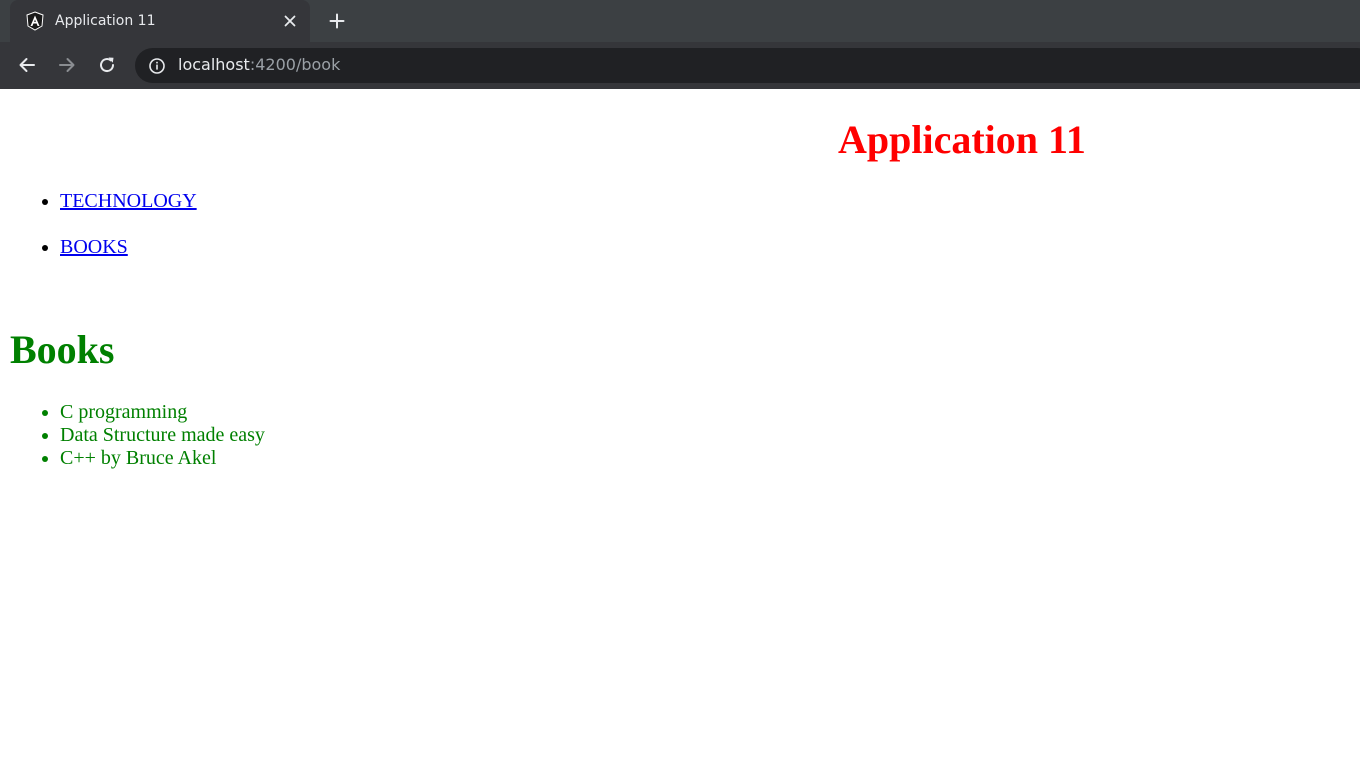 The width and height of the screenshot is (1360, 762). I want to click on back-arrow-icon, so click(27, 65).